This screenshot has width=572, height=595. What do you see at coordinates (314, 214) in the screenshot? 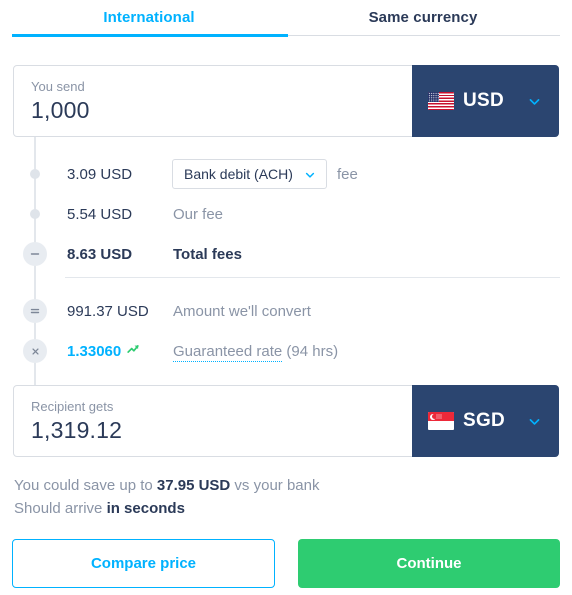
I see `row-our-fee: 5.54 USD Our fee` at bounding box center [314, 214].